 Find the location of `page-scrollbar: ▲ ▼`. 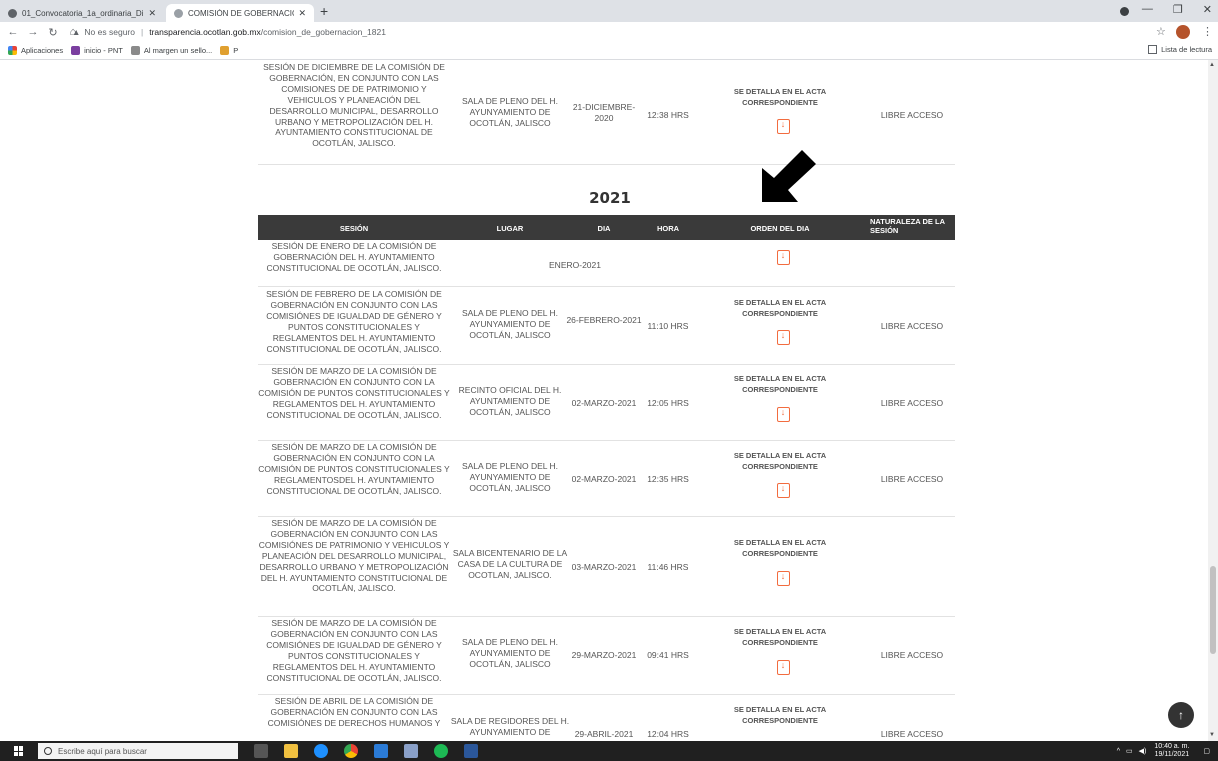

page-scrollbar: ▲ ▼ is located at coordinates (1213, 400).